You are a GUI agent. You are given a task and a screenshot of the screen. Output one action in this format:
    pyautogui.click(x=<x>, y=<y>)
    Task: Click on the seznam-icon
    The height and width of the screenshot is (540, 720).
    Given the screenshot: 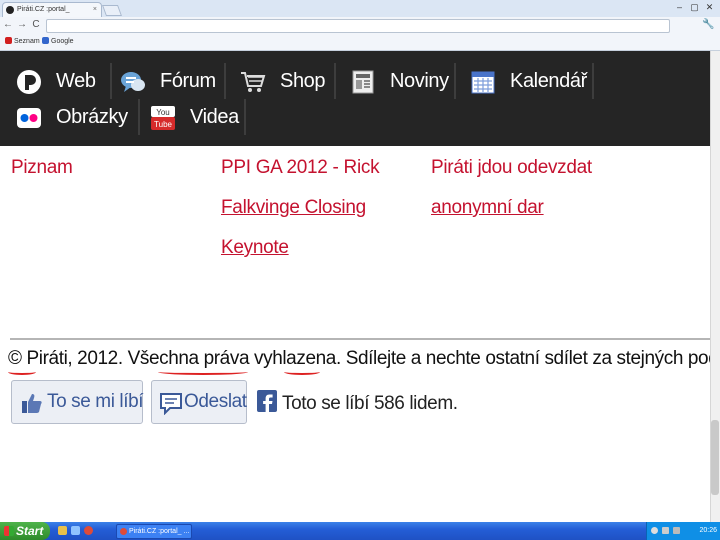 What is the action you would take?
    pyautogui.click(x=8, y=40)
    